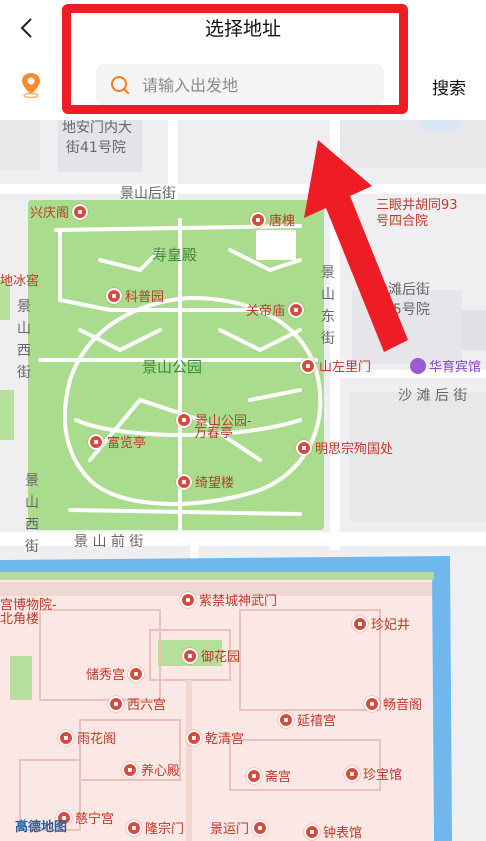  Describe the element at coordinates (354, 449) in the screenshot. I see `poi-label: 明思宗殉国处` at that location.